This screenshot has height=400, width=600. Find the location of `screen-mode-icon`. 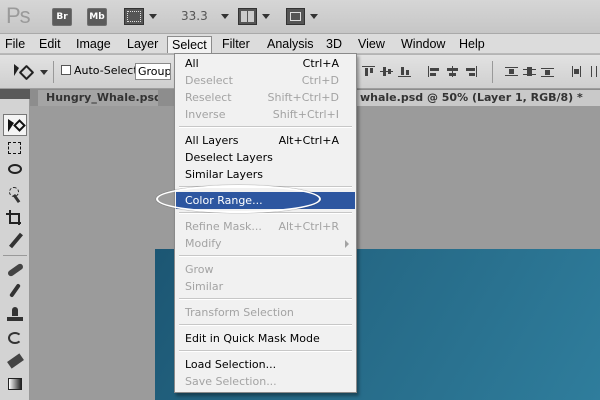

screen-mode-icon is located at coordinates (295, 16).